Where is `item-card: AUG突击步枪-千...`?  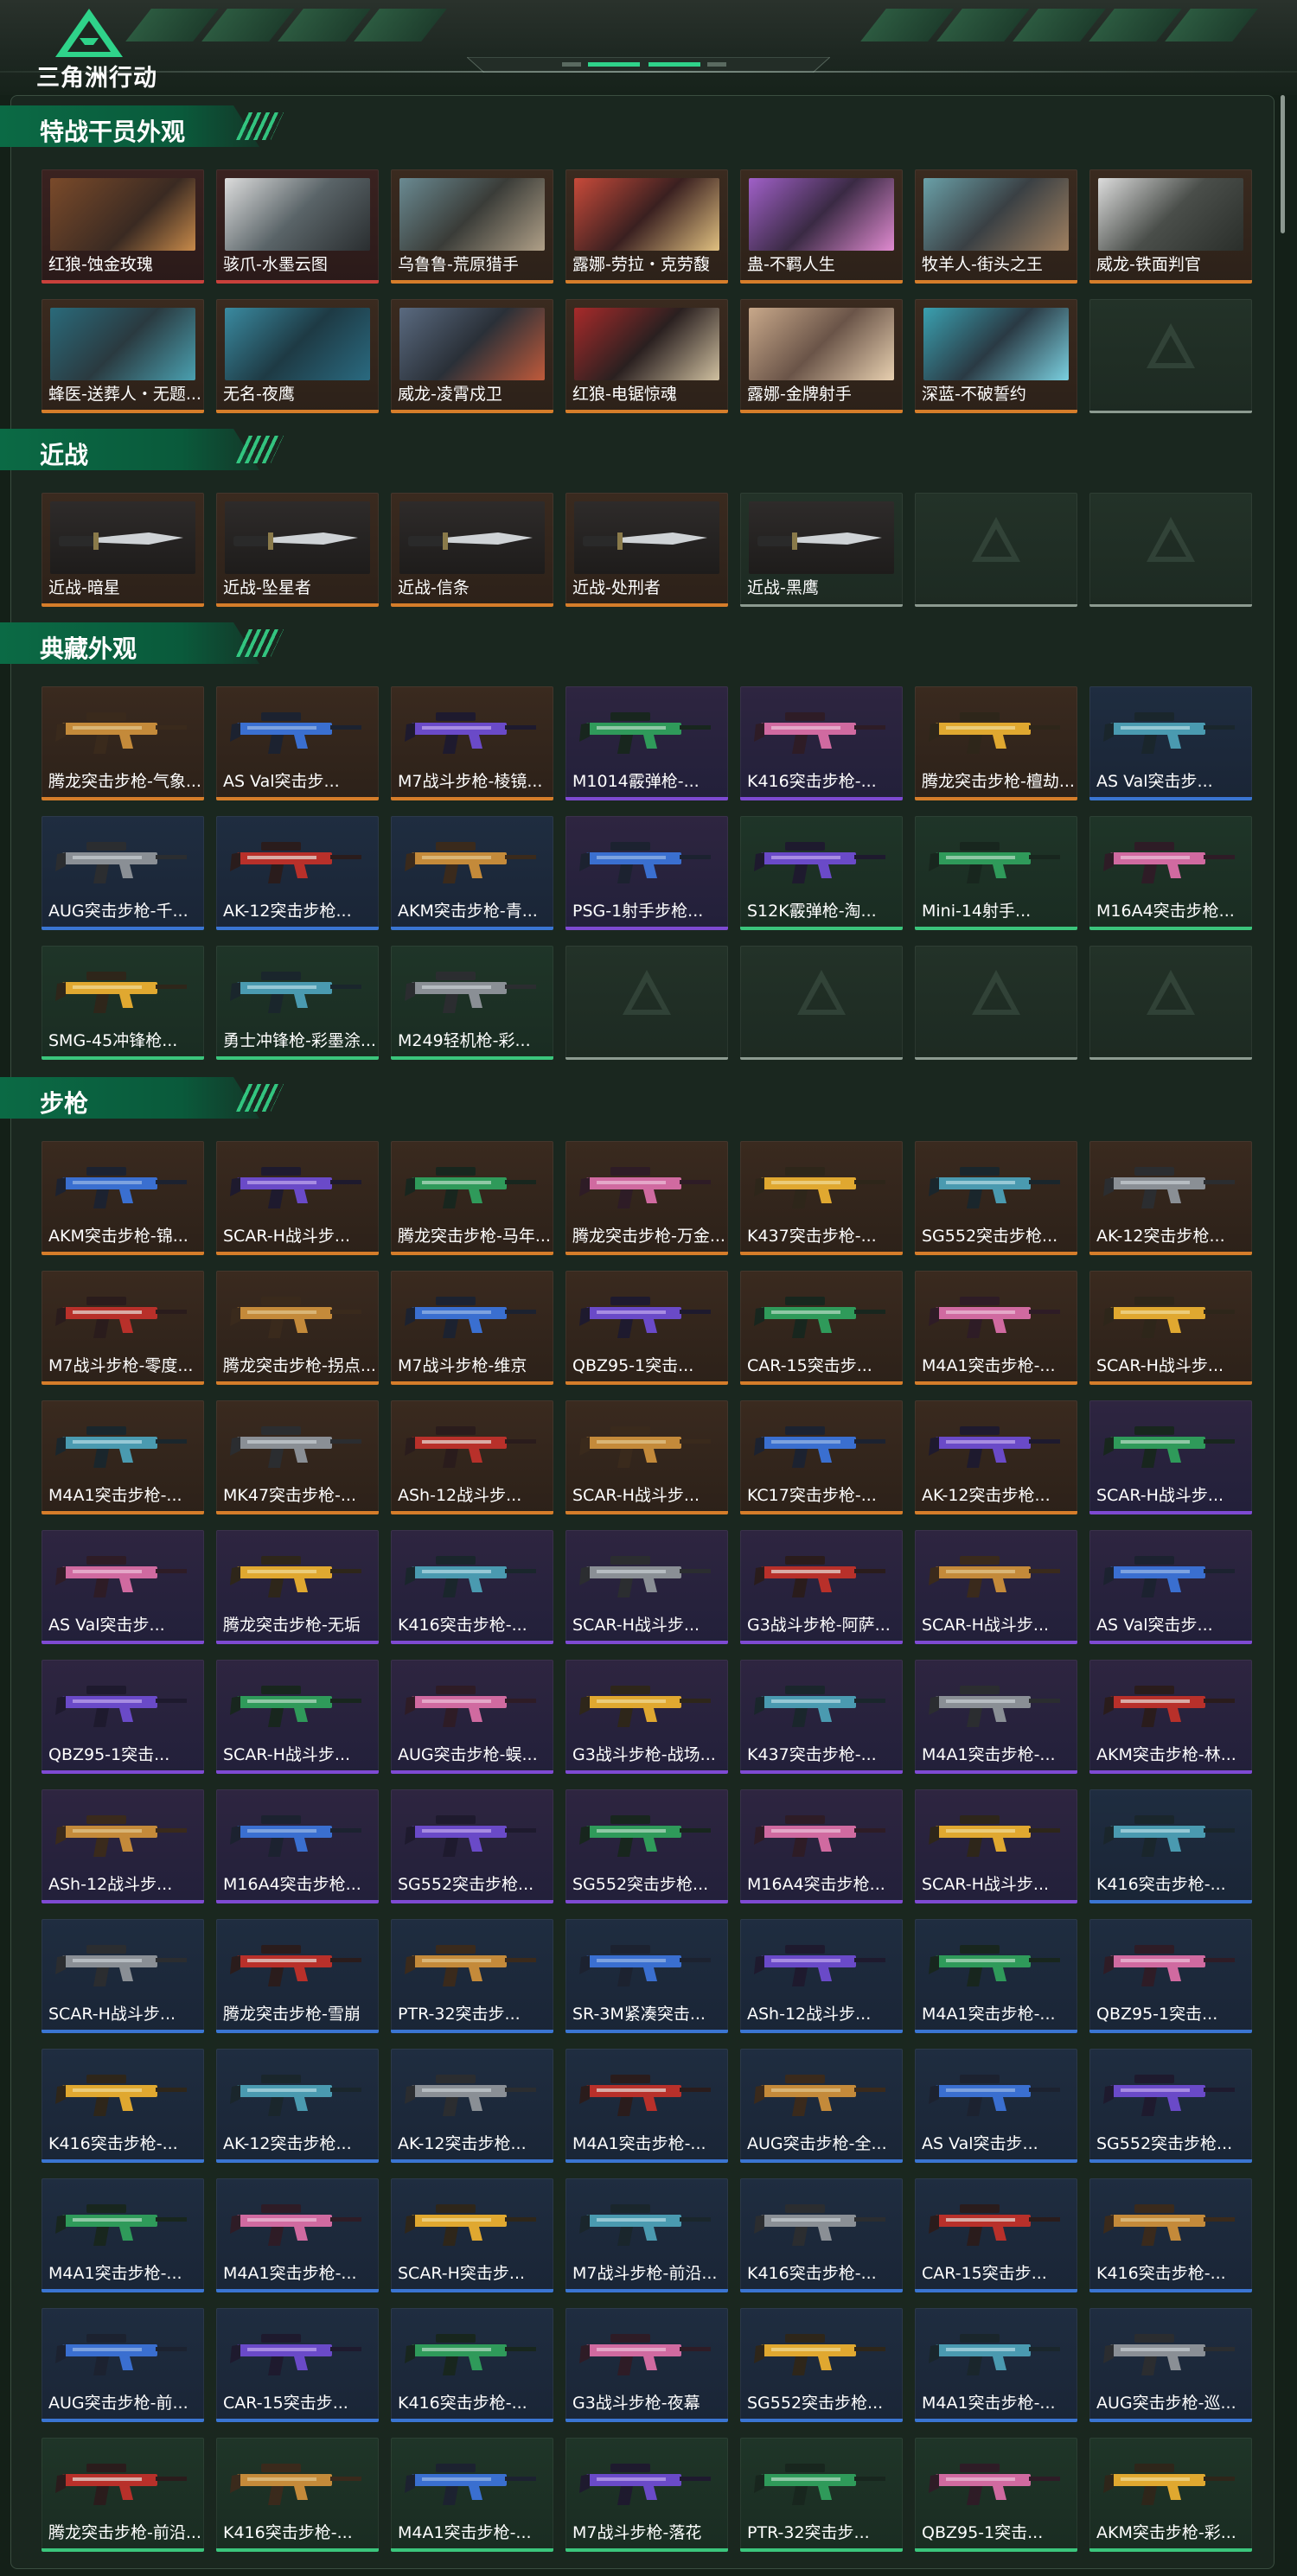 item-card: AUG突击步枪-千... is located at coordinates (123, 873).